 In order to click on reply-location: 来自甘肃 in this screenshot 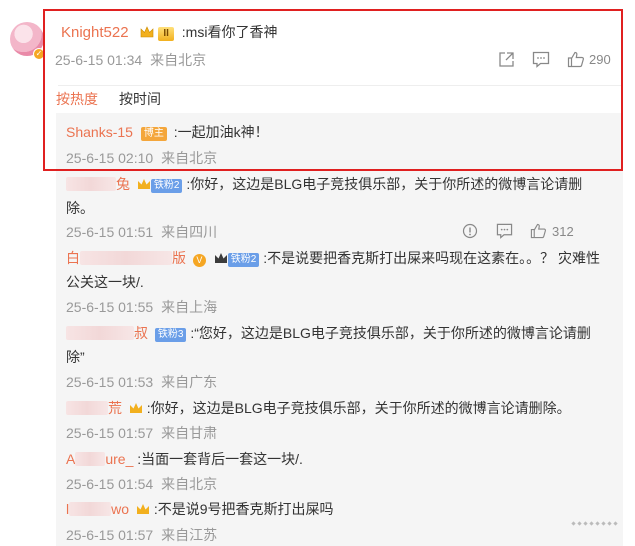, I will do `click(189, 433)`.